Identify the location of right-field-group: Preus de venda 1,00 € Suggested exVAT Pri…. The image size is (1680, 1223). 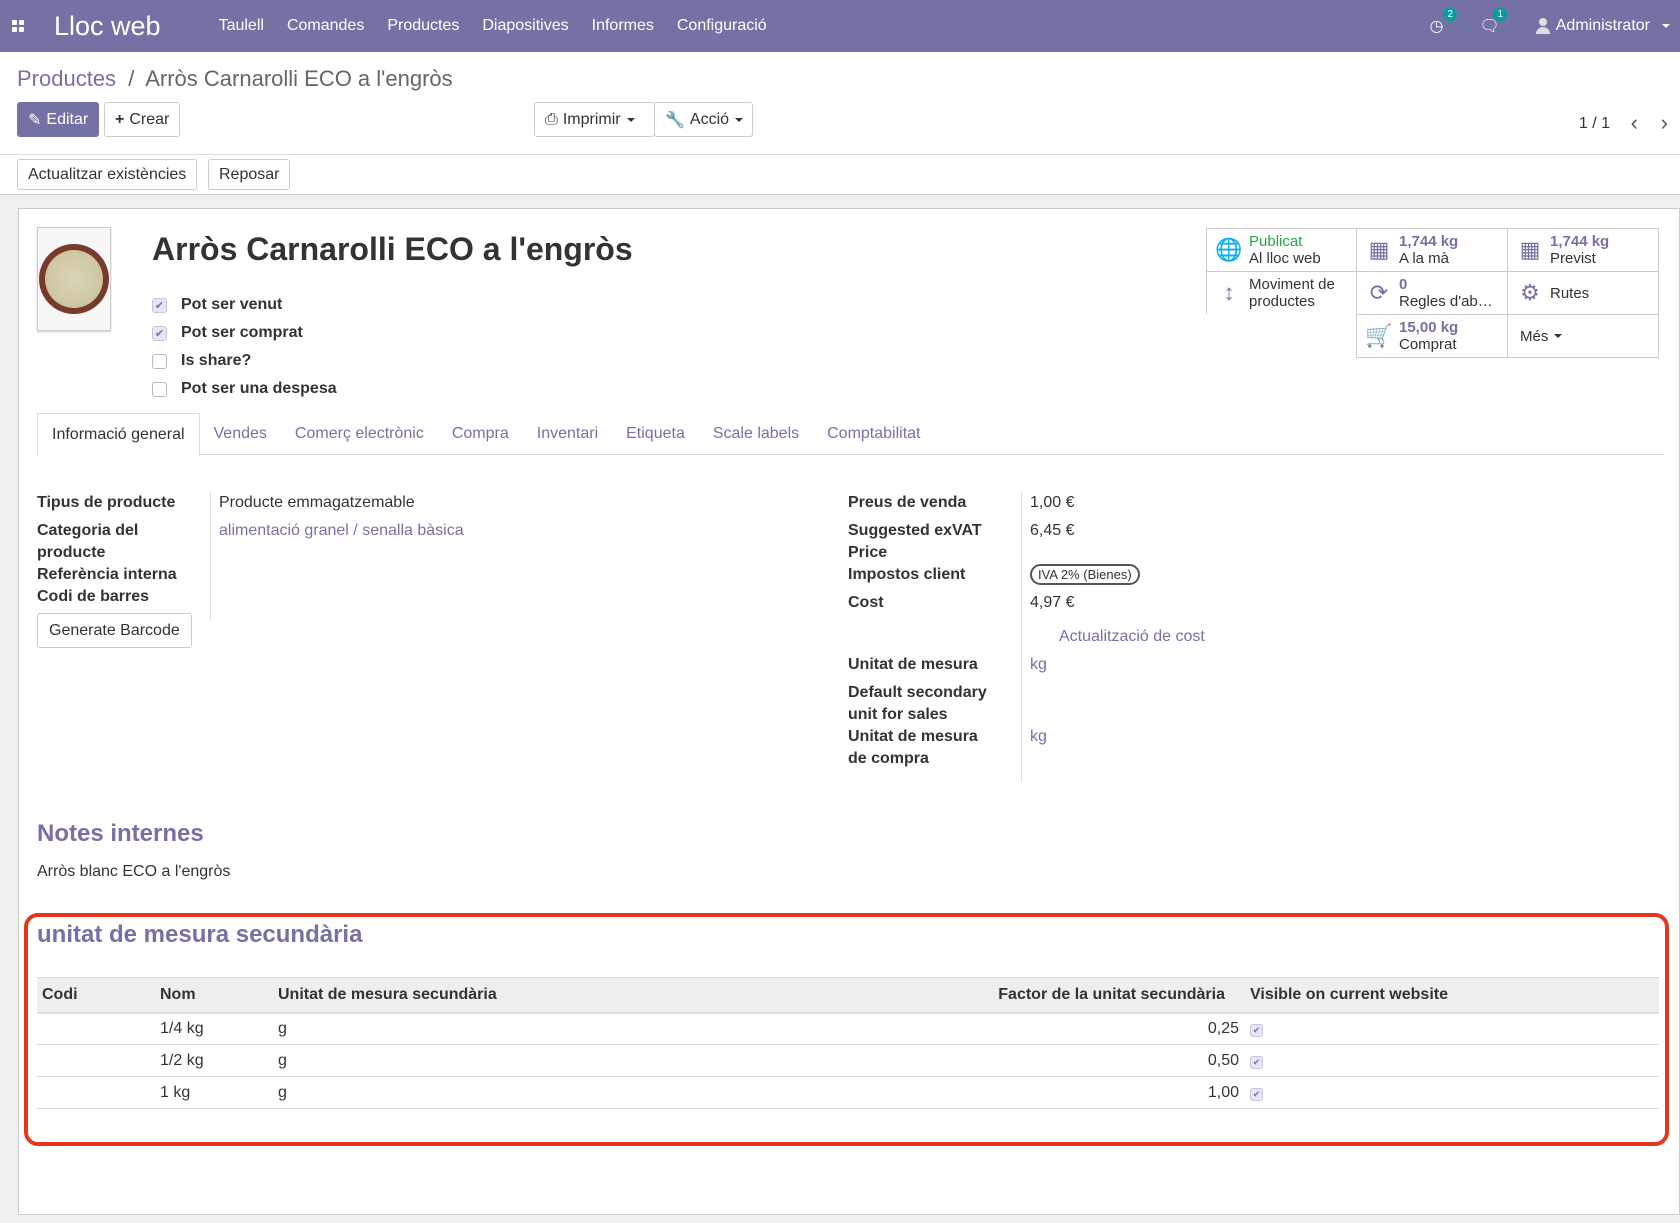
(1238, 631).